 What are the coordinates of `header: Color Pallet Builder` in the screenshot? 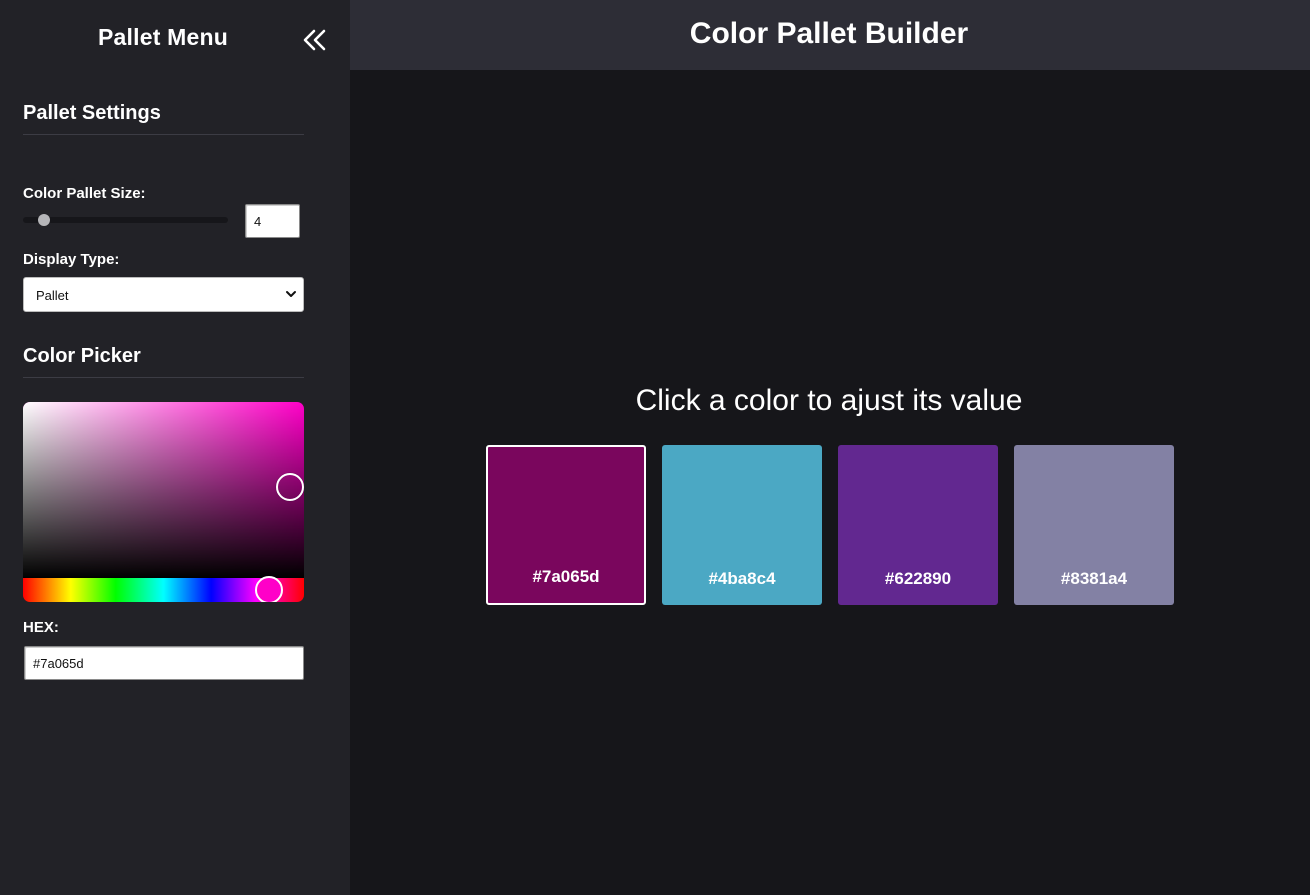 It's located at (830, 35).